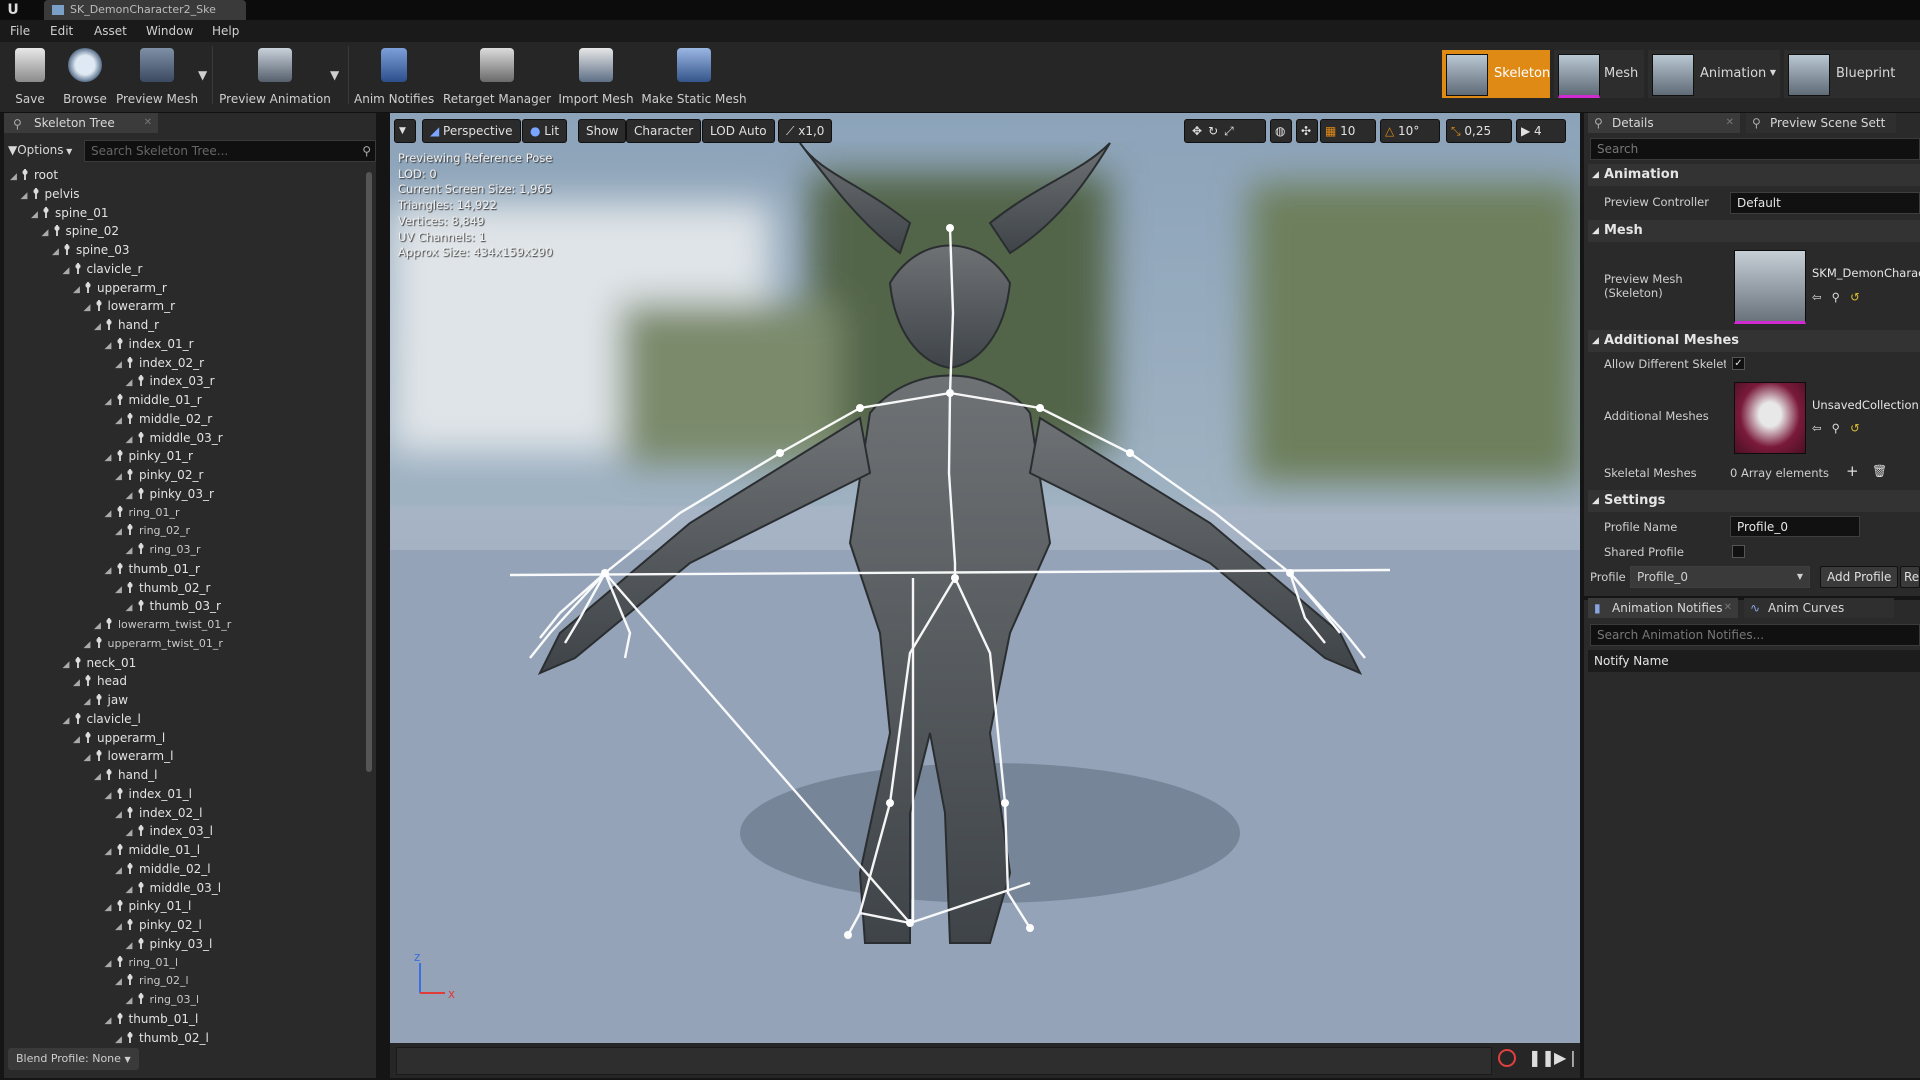 The width and height of the screenshot is (1920, 1080). I want to click on bone-row-hand_l: ◢ hand_l, so click(126, 775).